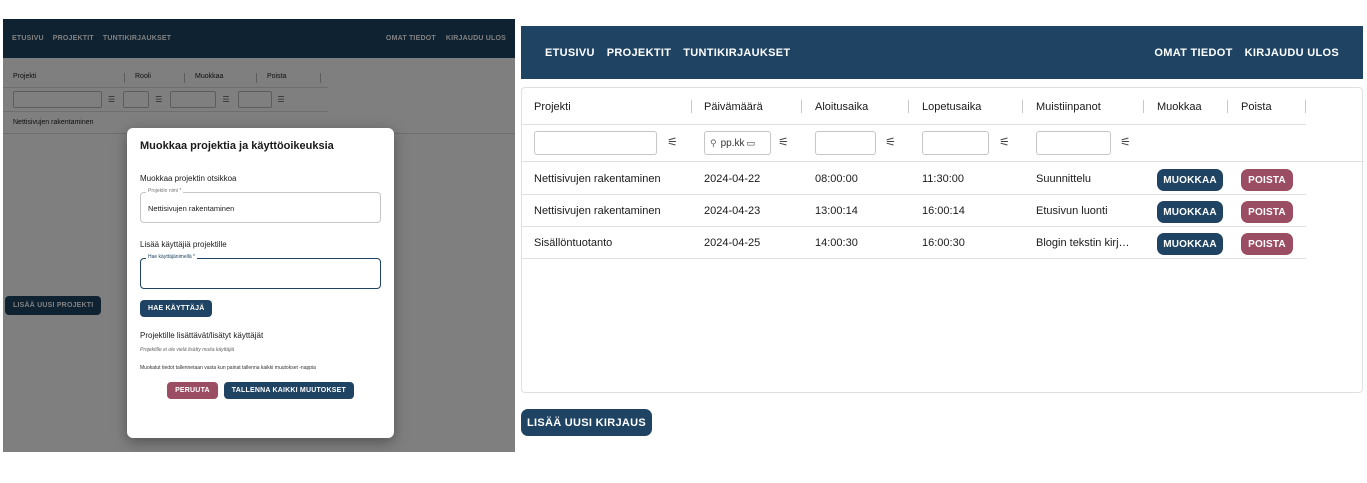  What do you see at coordinates (237, 146) in the screenshot?
I see `modal-title: Muokkaa projektia ja käyttöoikeuksia` at bounding box center [237, 146].